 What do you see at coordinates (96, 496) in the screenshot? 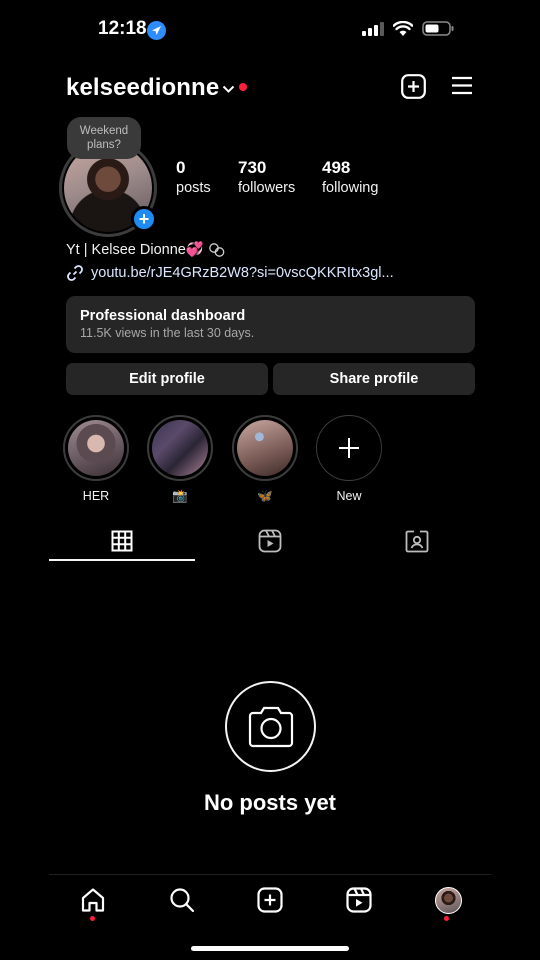
I see `highlight-label: HER` at bounding box center [96, 496].